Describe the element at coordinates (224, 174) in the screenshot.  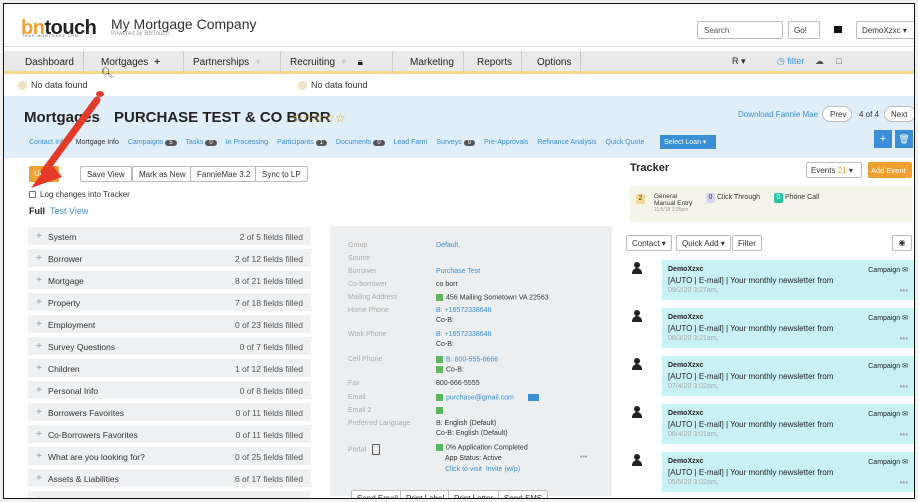
I see `fannie-mae-button: FannieMae 3.2` at that location.